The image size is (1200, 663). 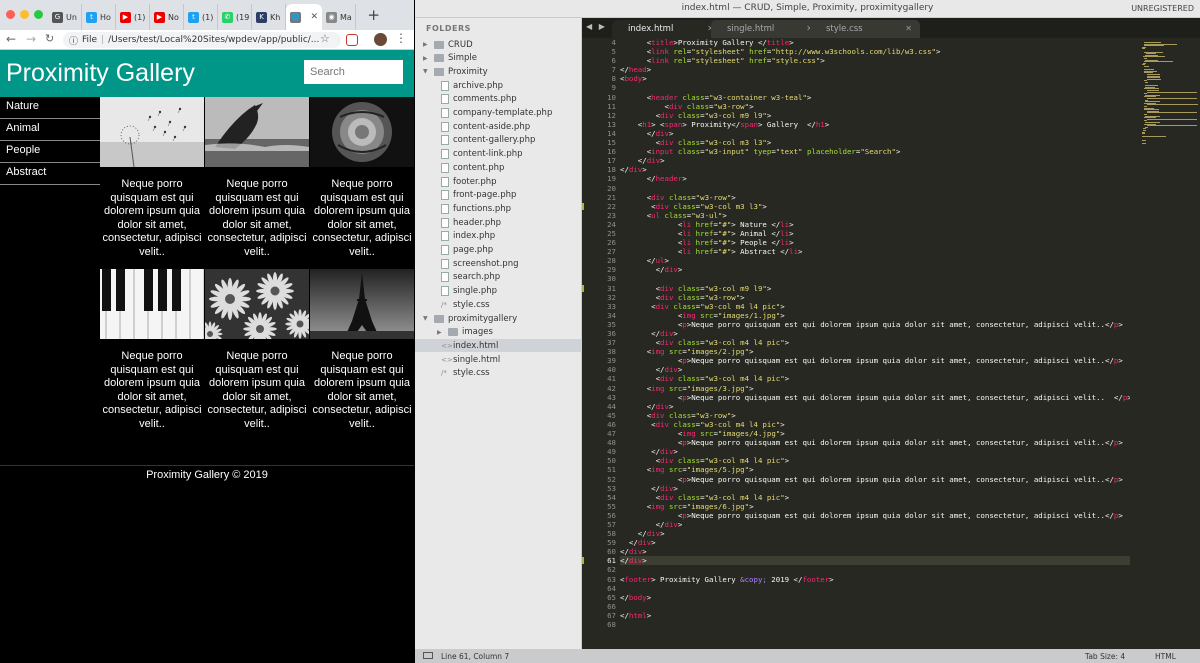 What do you see at coordinates (304, 17) in the screenshot?
I see `browser-tab: 🌐 ✕` at bounding box center [304, 17].